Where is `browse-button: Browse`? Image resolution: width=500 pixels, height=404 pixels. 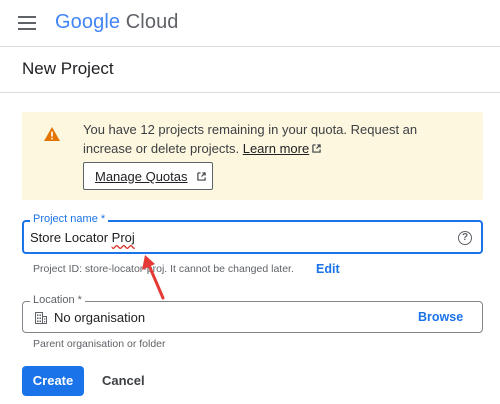 browse-button: Browse is located at coordinates (440, 317).